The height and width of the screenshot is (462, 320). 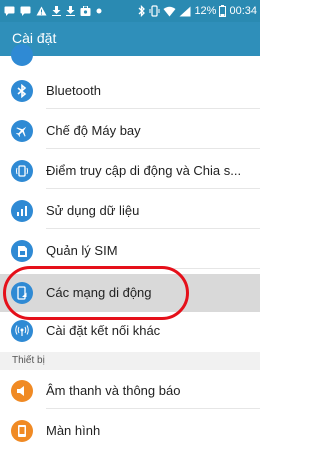 What do you see at coordinates (41, 11) in the screenshot?
I see `warning-icon` at bounding box center [41, 11].